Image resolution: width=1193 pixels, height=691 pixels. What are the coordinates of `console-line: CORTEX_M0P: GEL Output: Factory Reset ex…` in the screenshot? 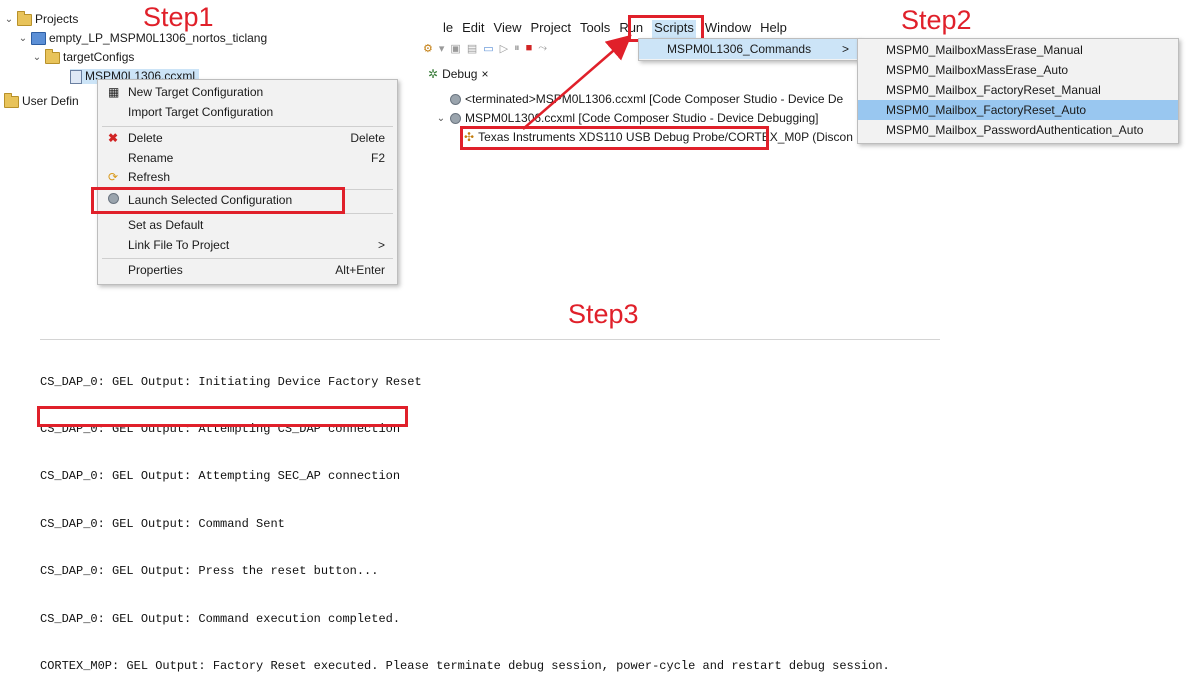 It's located at (465, 665).